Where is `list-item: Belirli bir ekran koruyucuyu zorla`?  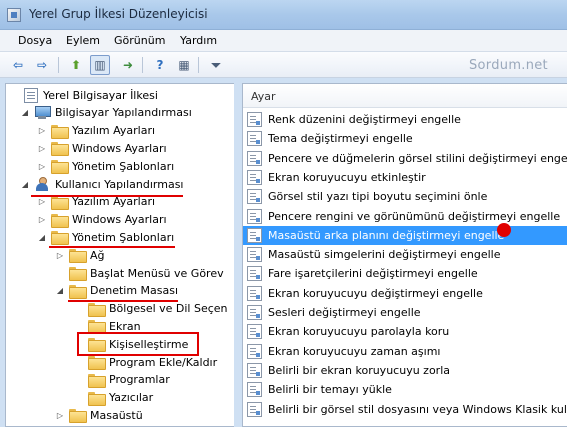 list-item: Belirli bir ekran koruyucuyu zorla is located at coordinates (405, 370).